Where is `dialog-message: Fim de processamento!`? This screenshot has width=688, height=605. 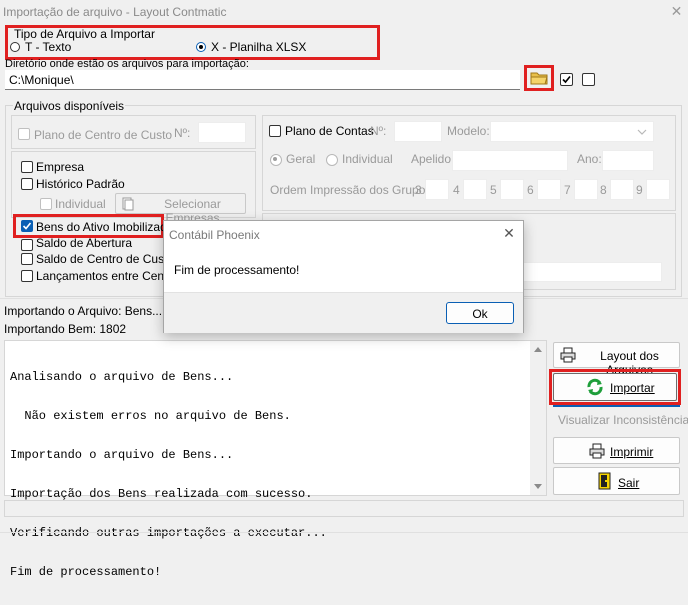 dialog-message: Fim de processamento! is located at coordinates (237, 270).